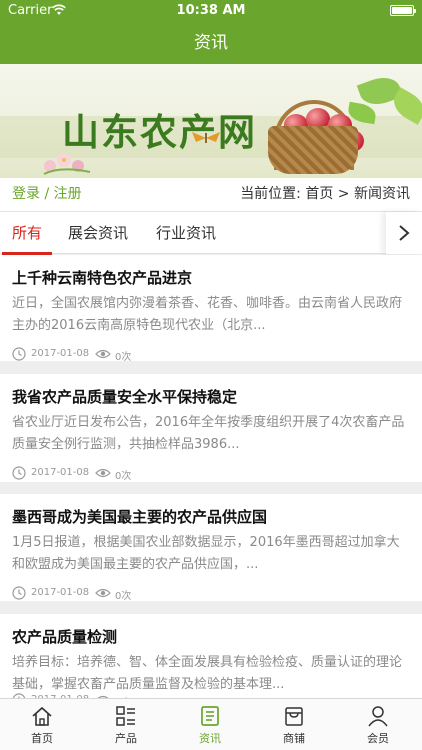 The width and height of the screenshot is (422, 750). I want to click on page-title: 资讯, so click(211, 43).